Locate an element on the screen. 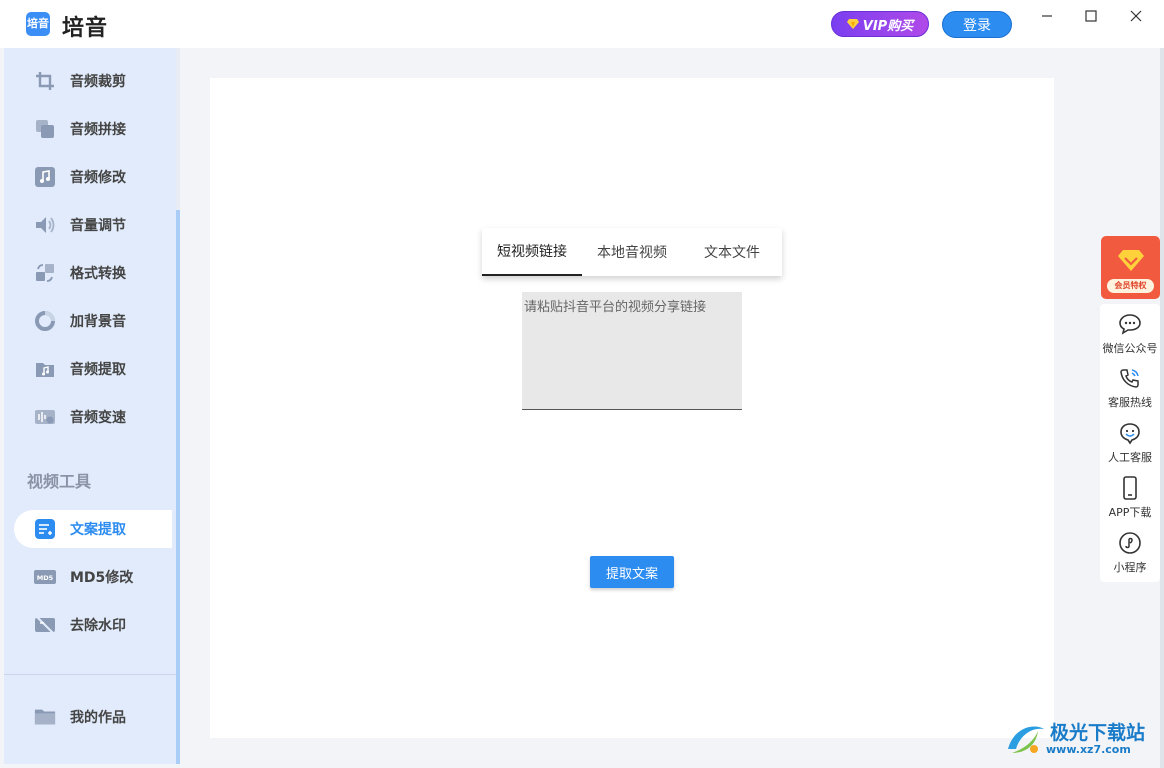  ring-icon is located at coordinates (45, 321).